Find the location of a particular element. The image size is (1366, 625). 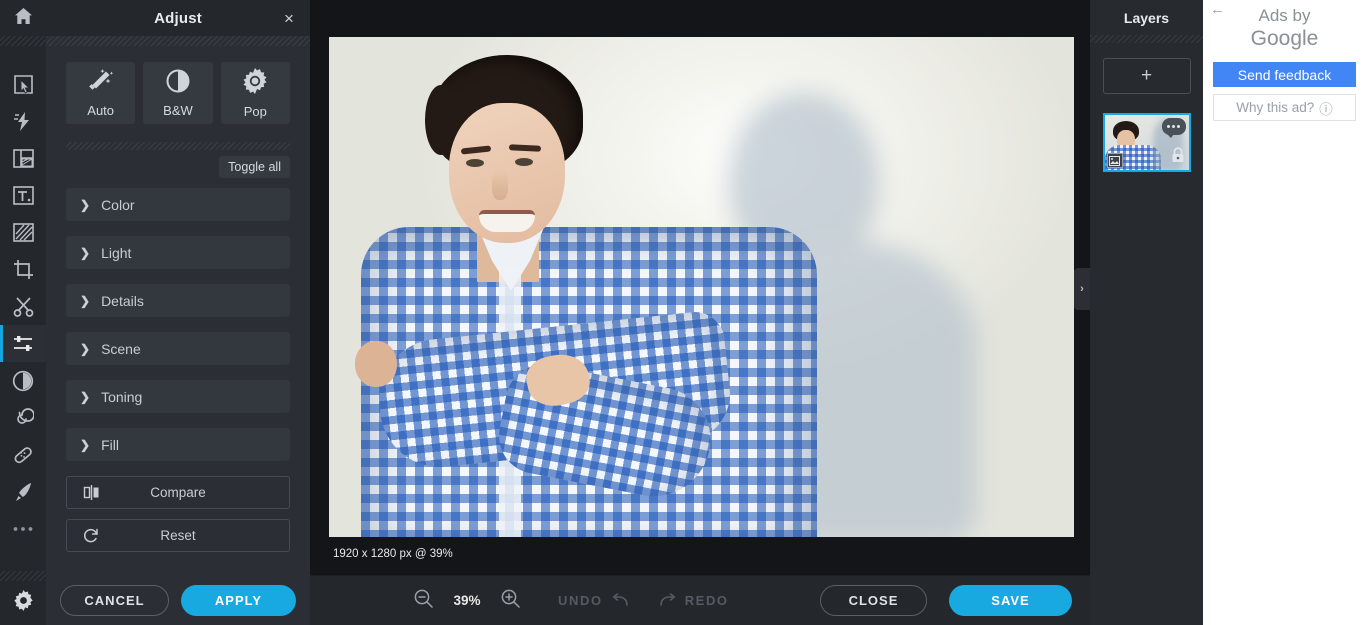

more-tools-button is located at coordinates (23, 528).